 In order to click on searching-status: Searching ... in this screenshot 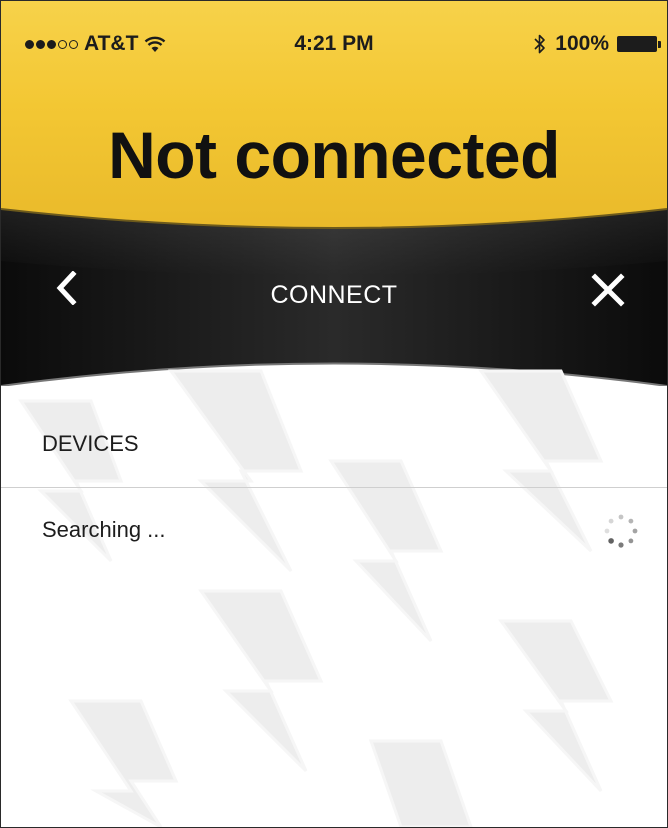, I will do `click(104, 529)`.